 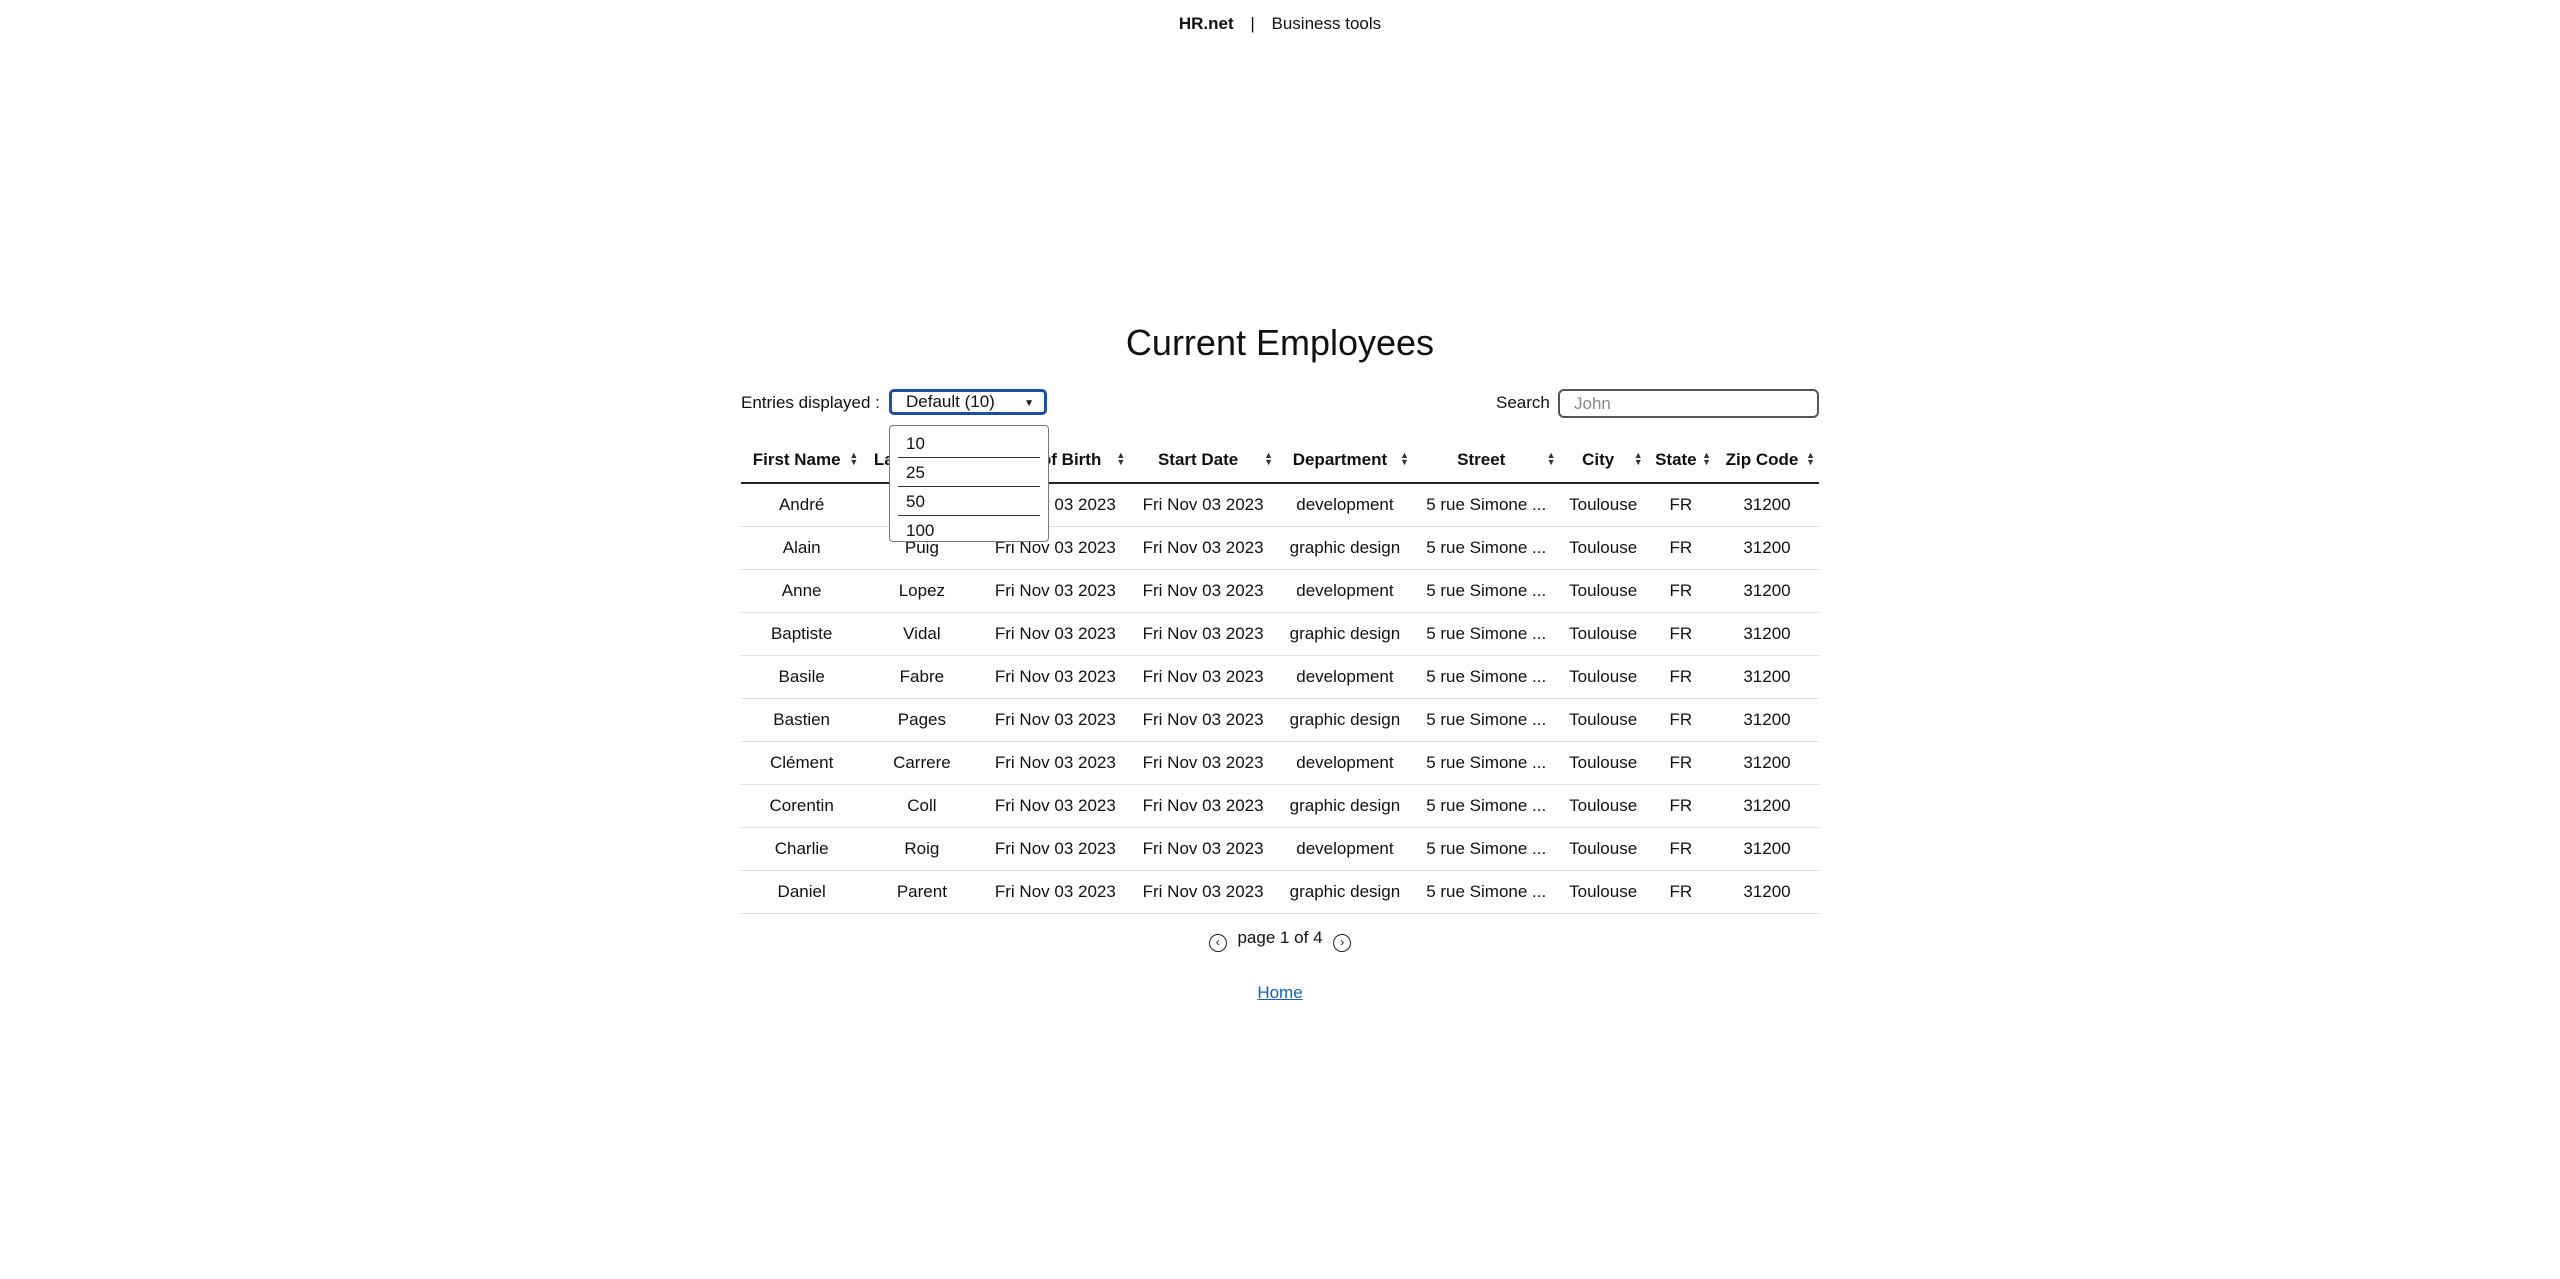 What do you see at coordinates (1676, 459) in the screenshot?
I see `column-header-label: State` at bounding box center [1676, 459].